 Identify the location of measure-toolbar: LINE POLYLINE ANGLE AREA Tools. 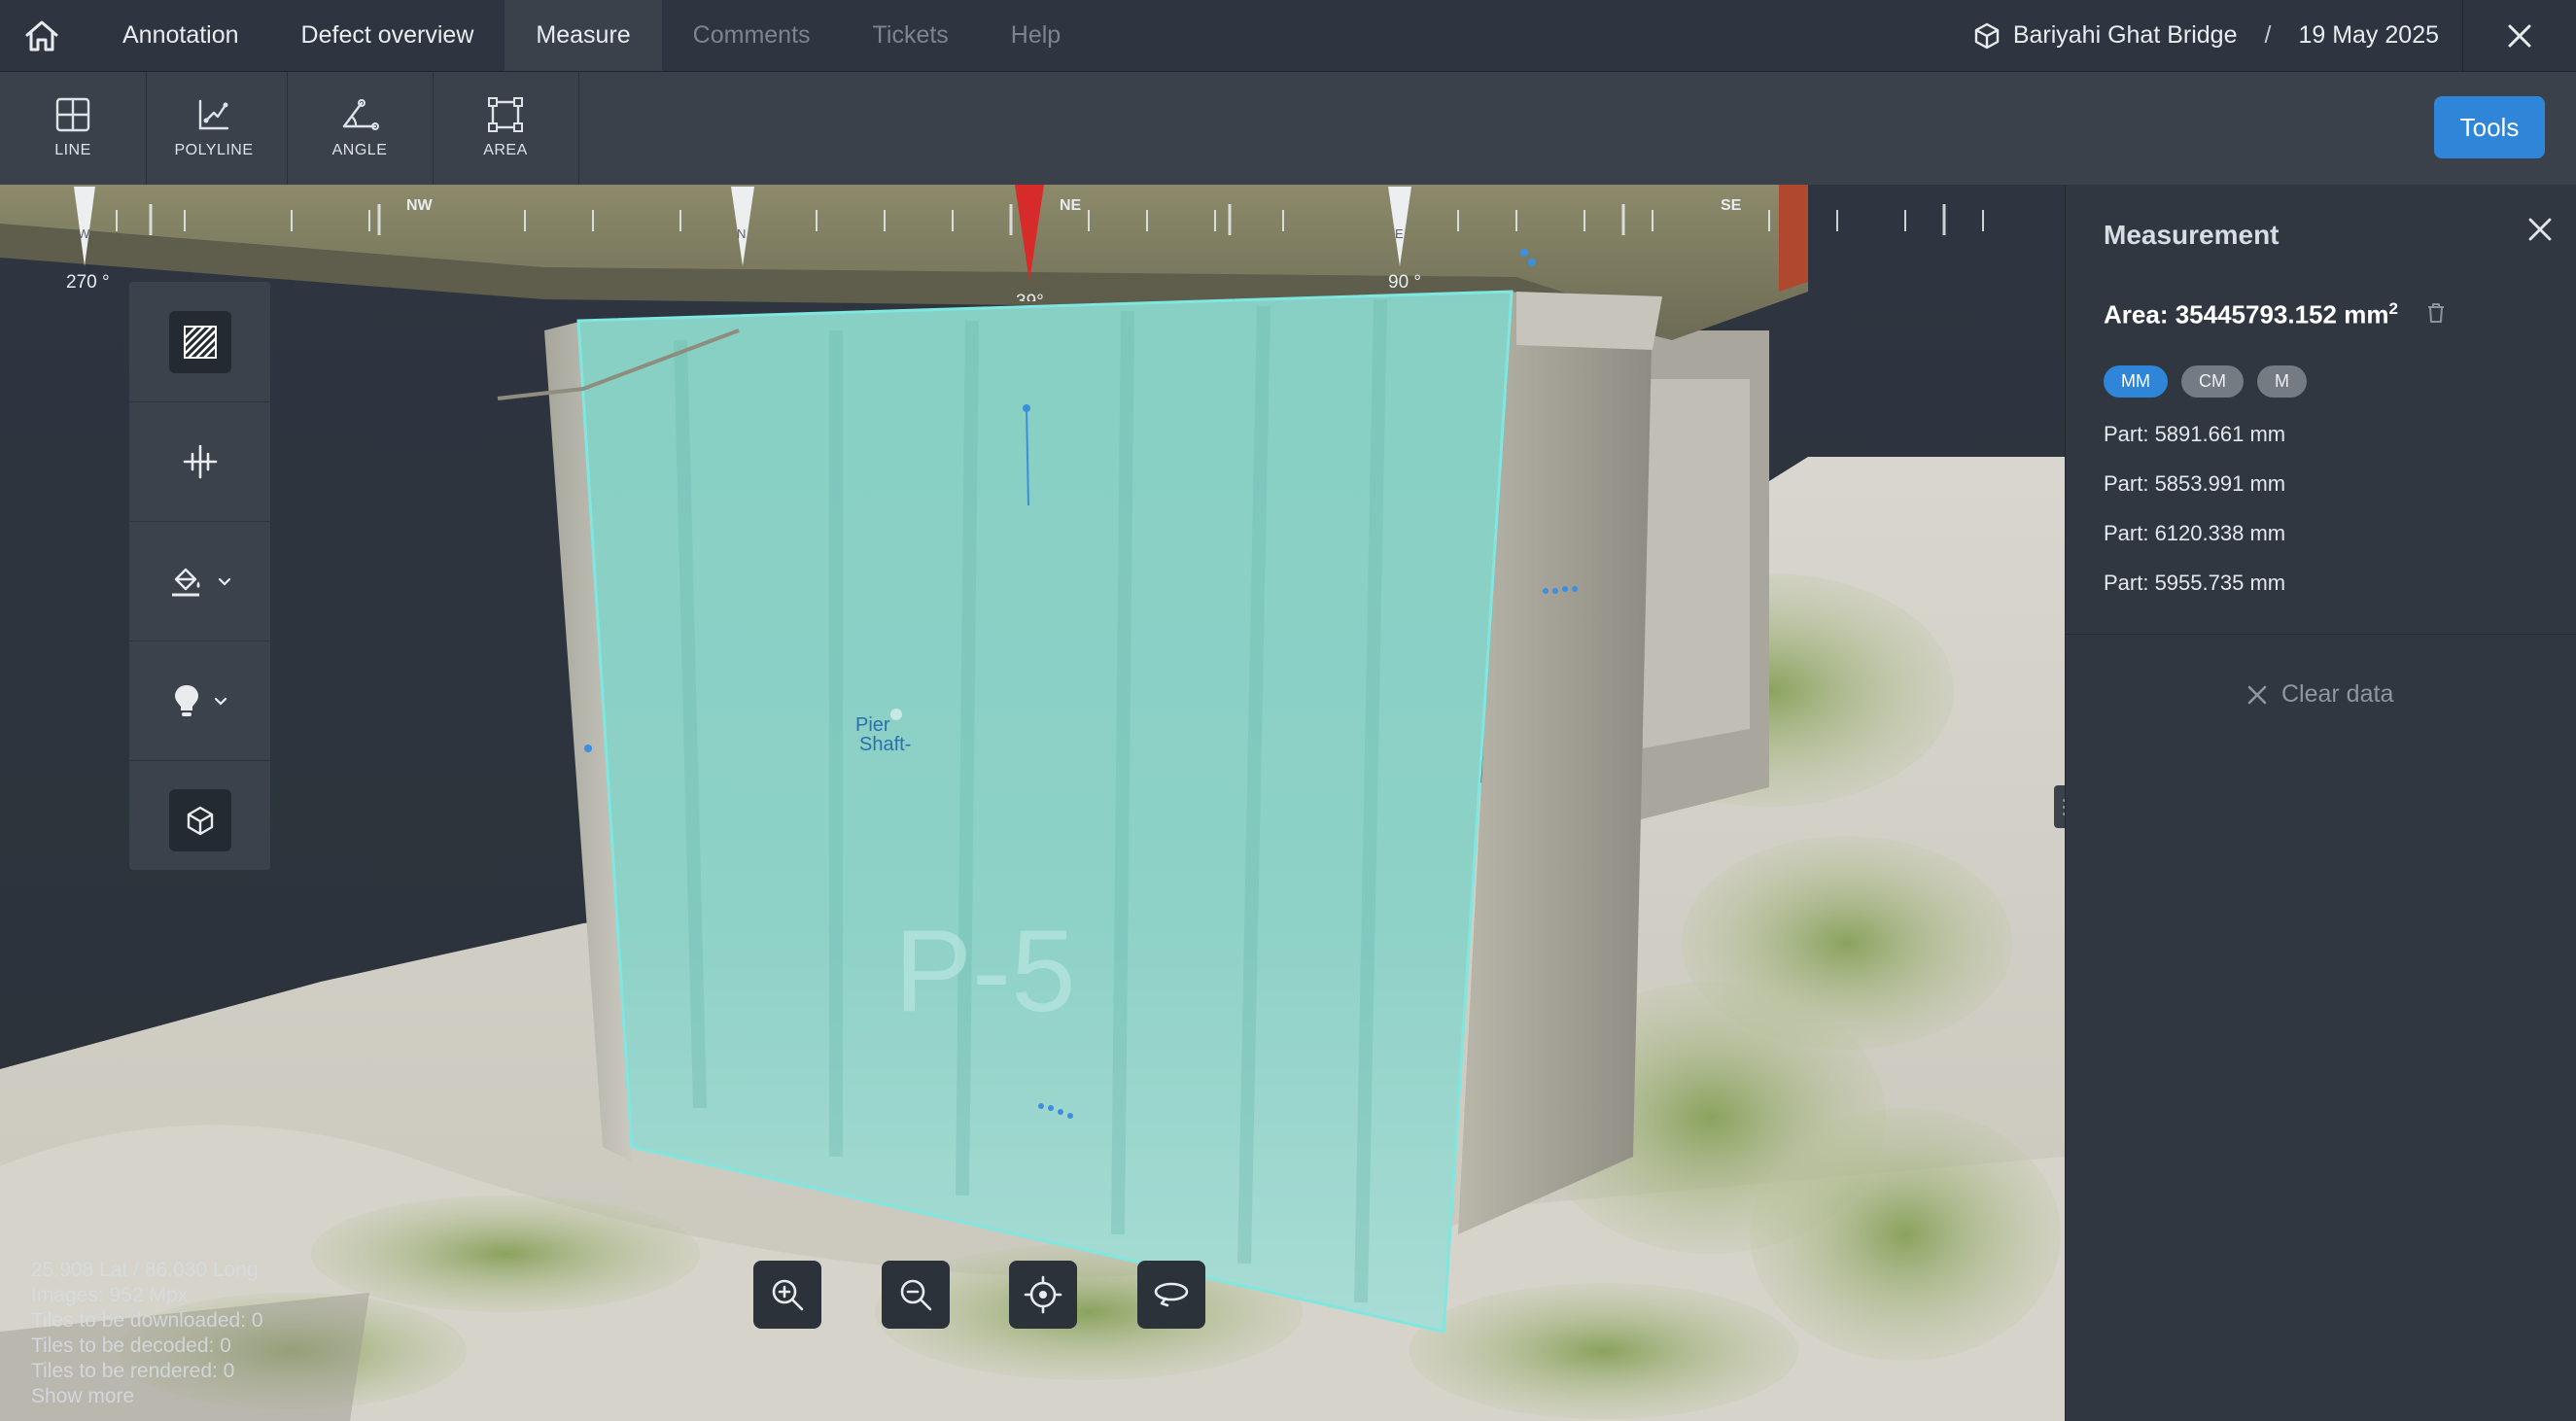
(1288, 128).